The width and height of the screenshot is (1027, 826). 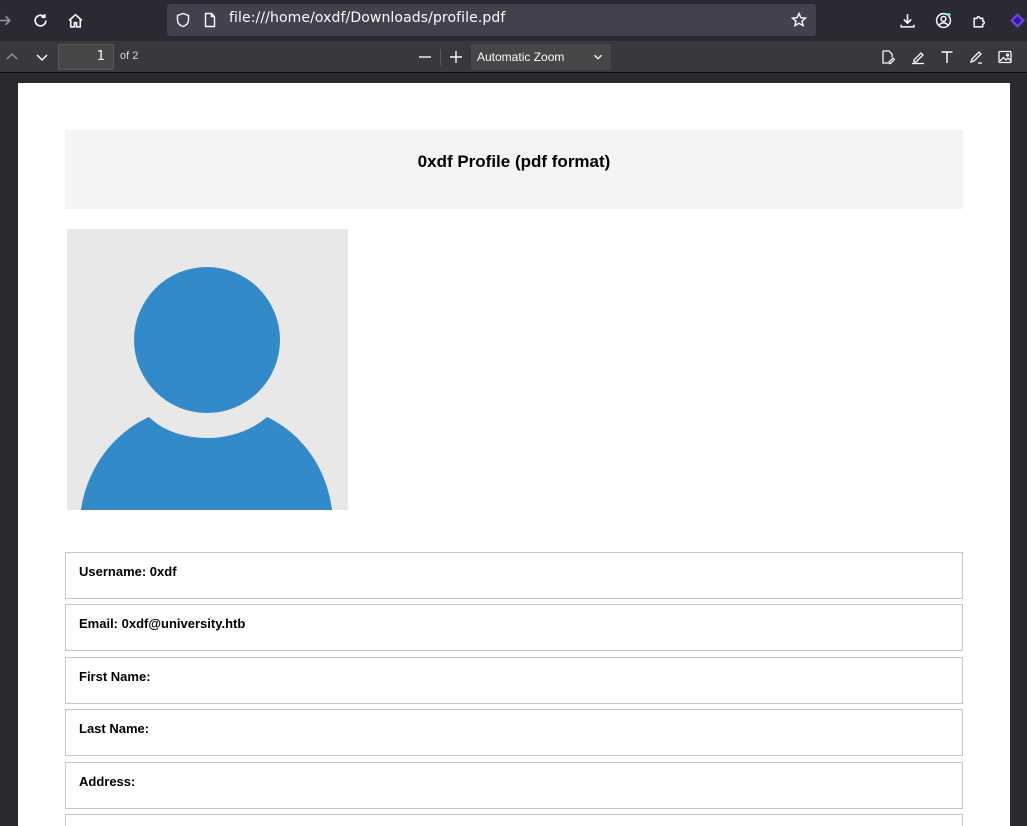 What do you see at coordinates (888, 57) in the screenshot?
I see `signature-icon` at bounding box center [888, 57].